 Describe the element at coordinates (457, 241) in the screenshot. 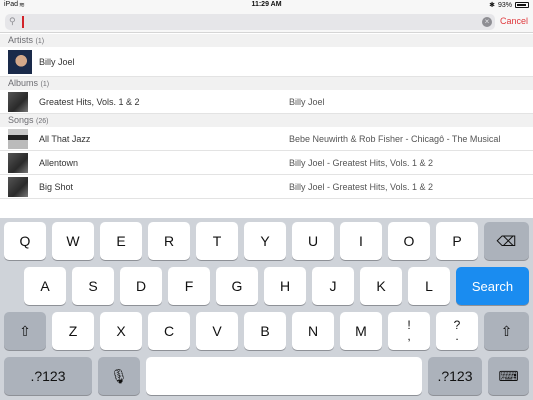

I see `key-p: P` at that location.